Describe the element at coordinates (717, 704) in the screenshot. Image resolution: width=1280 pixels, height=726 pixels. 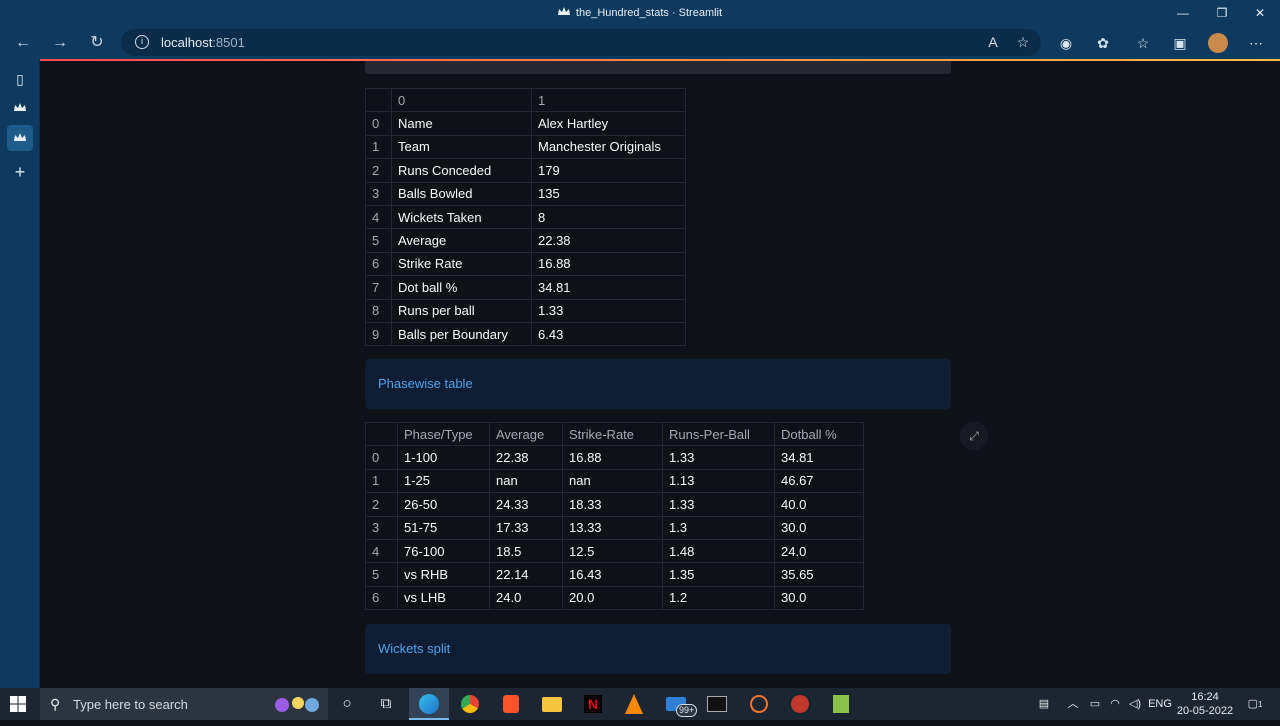
I see `terminal-icon` at that location.